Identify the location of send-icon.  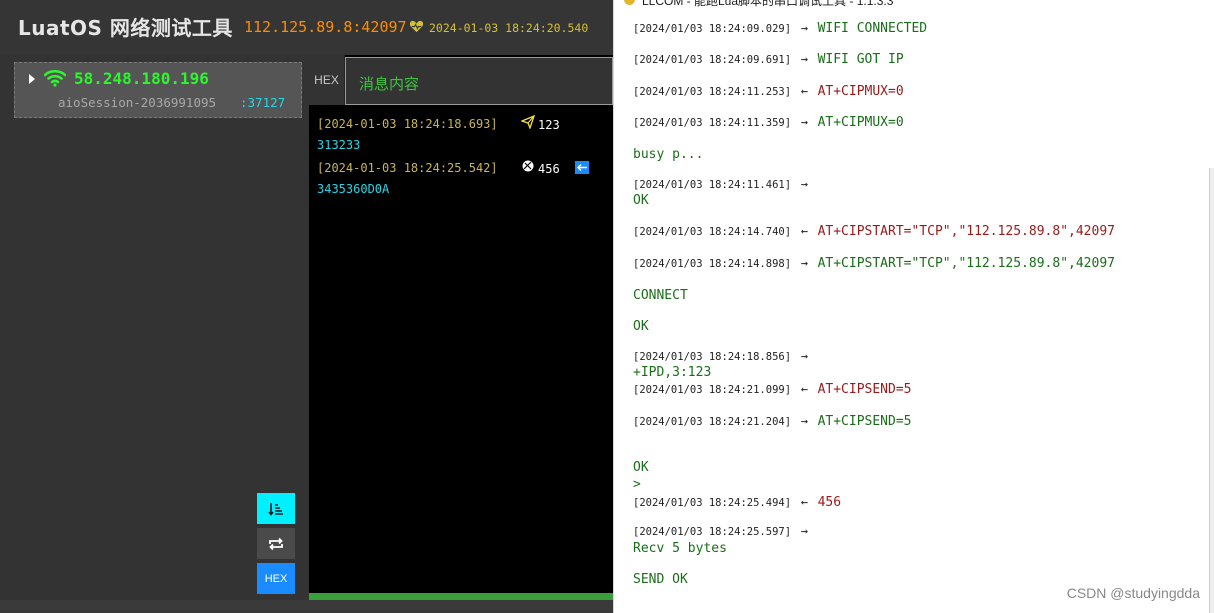
(528, 122).